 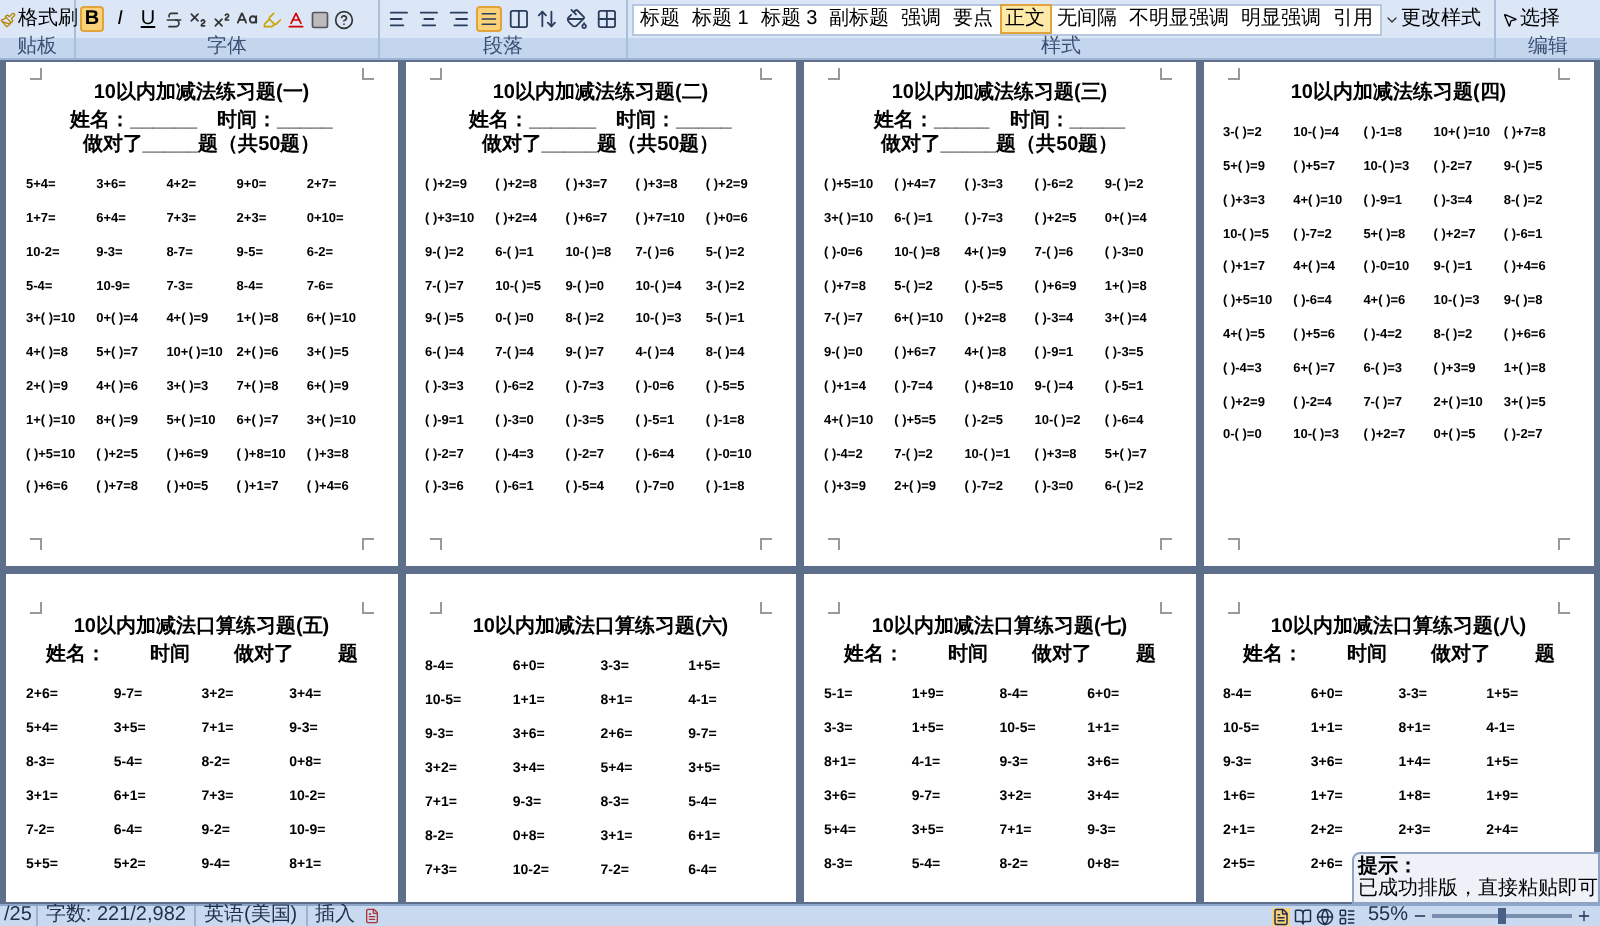 I want to click on style-gallery-item: 明显强调, so click(x=1281, y=19).